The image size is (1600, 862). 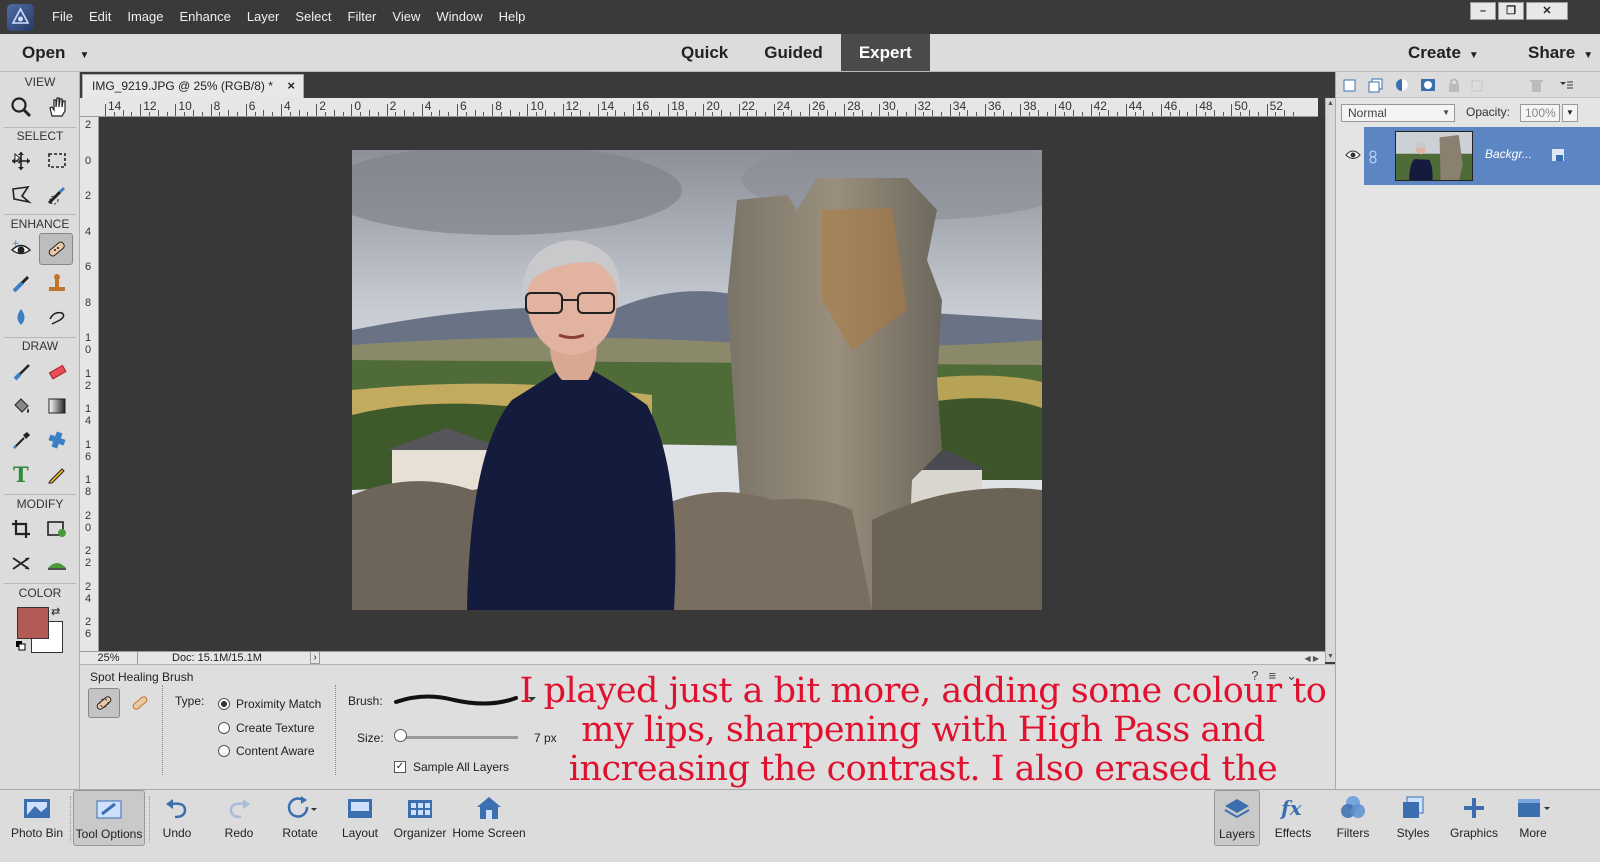 I want to click on tab-expert: Expert, so click(x=885, y=52).